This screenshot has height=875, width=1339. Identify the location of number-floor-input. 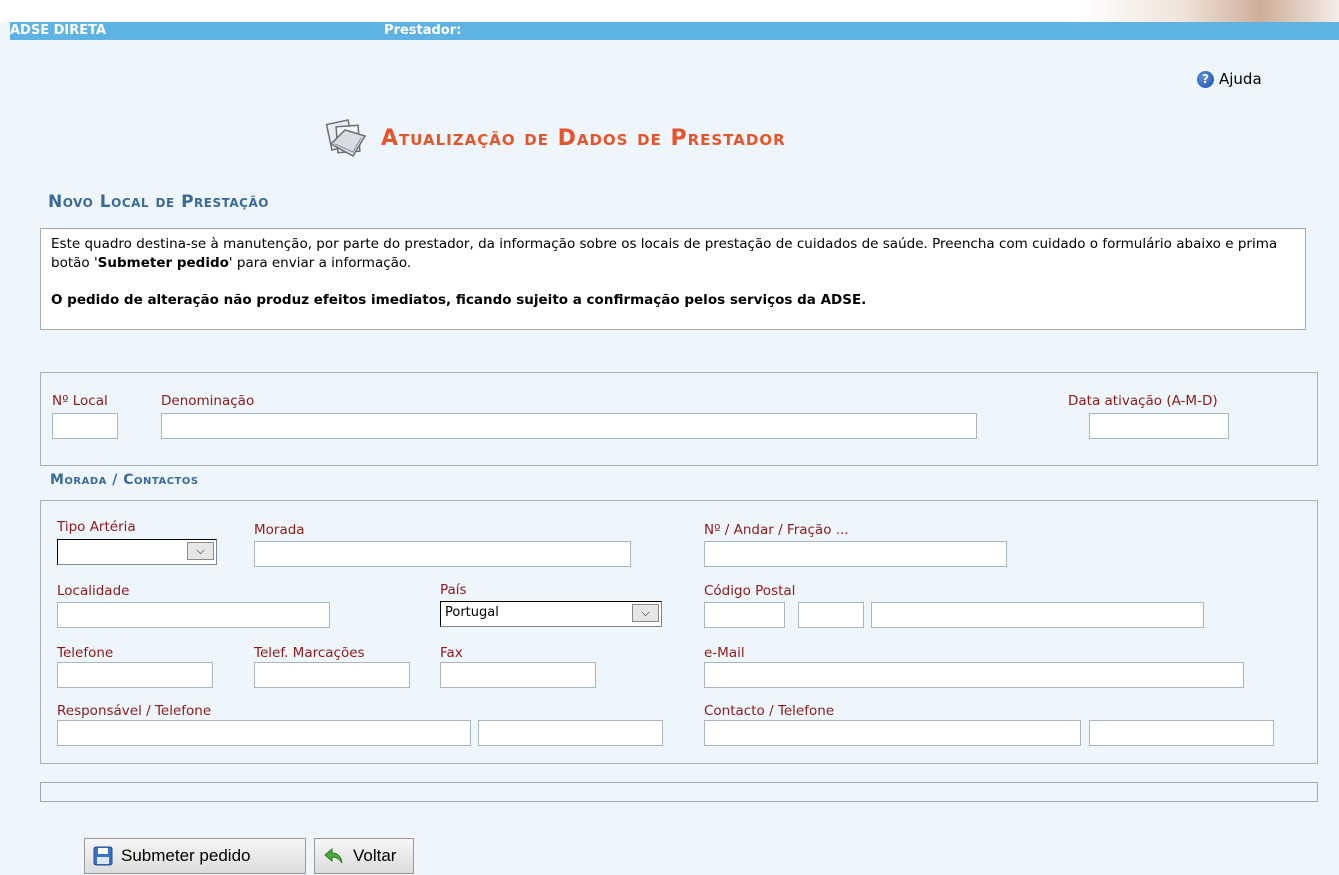
(855, 554).